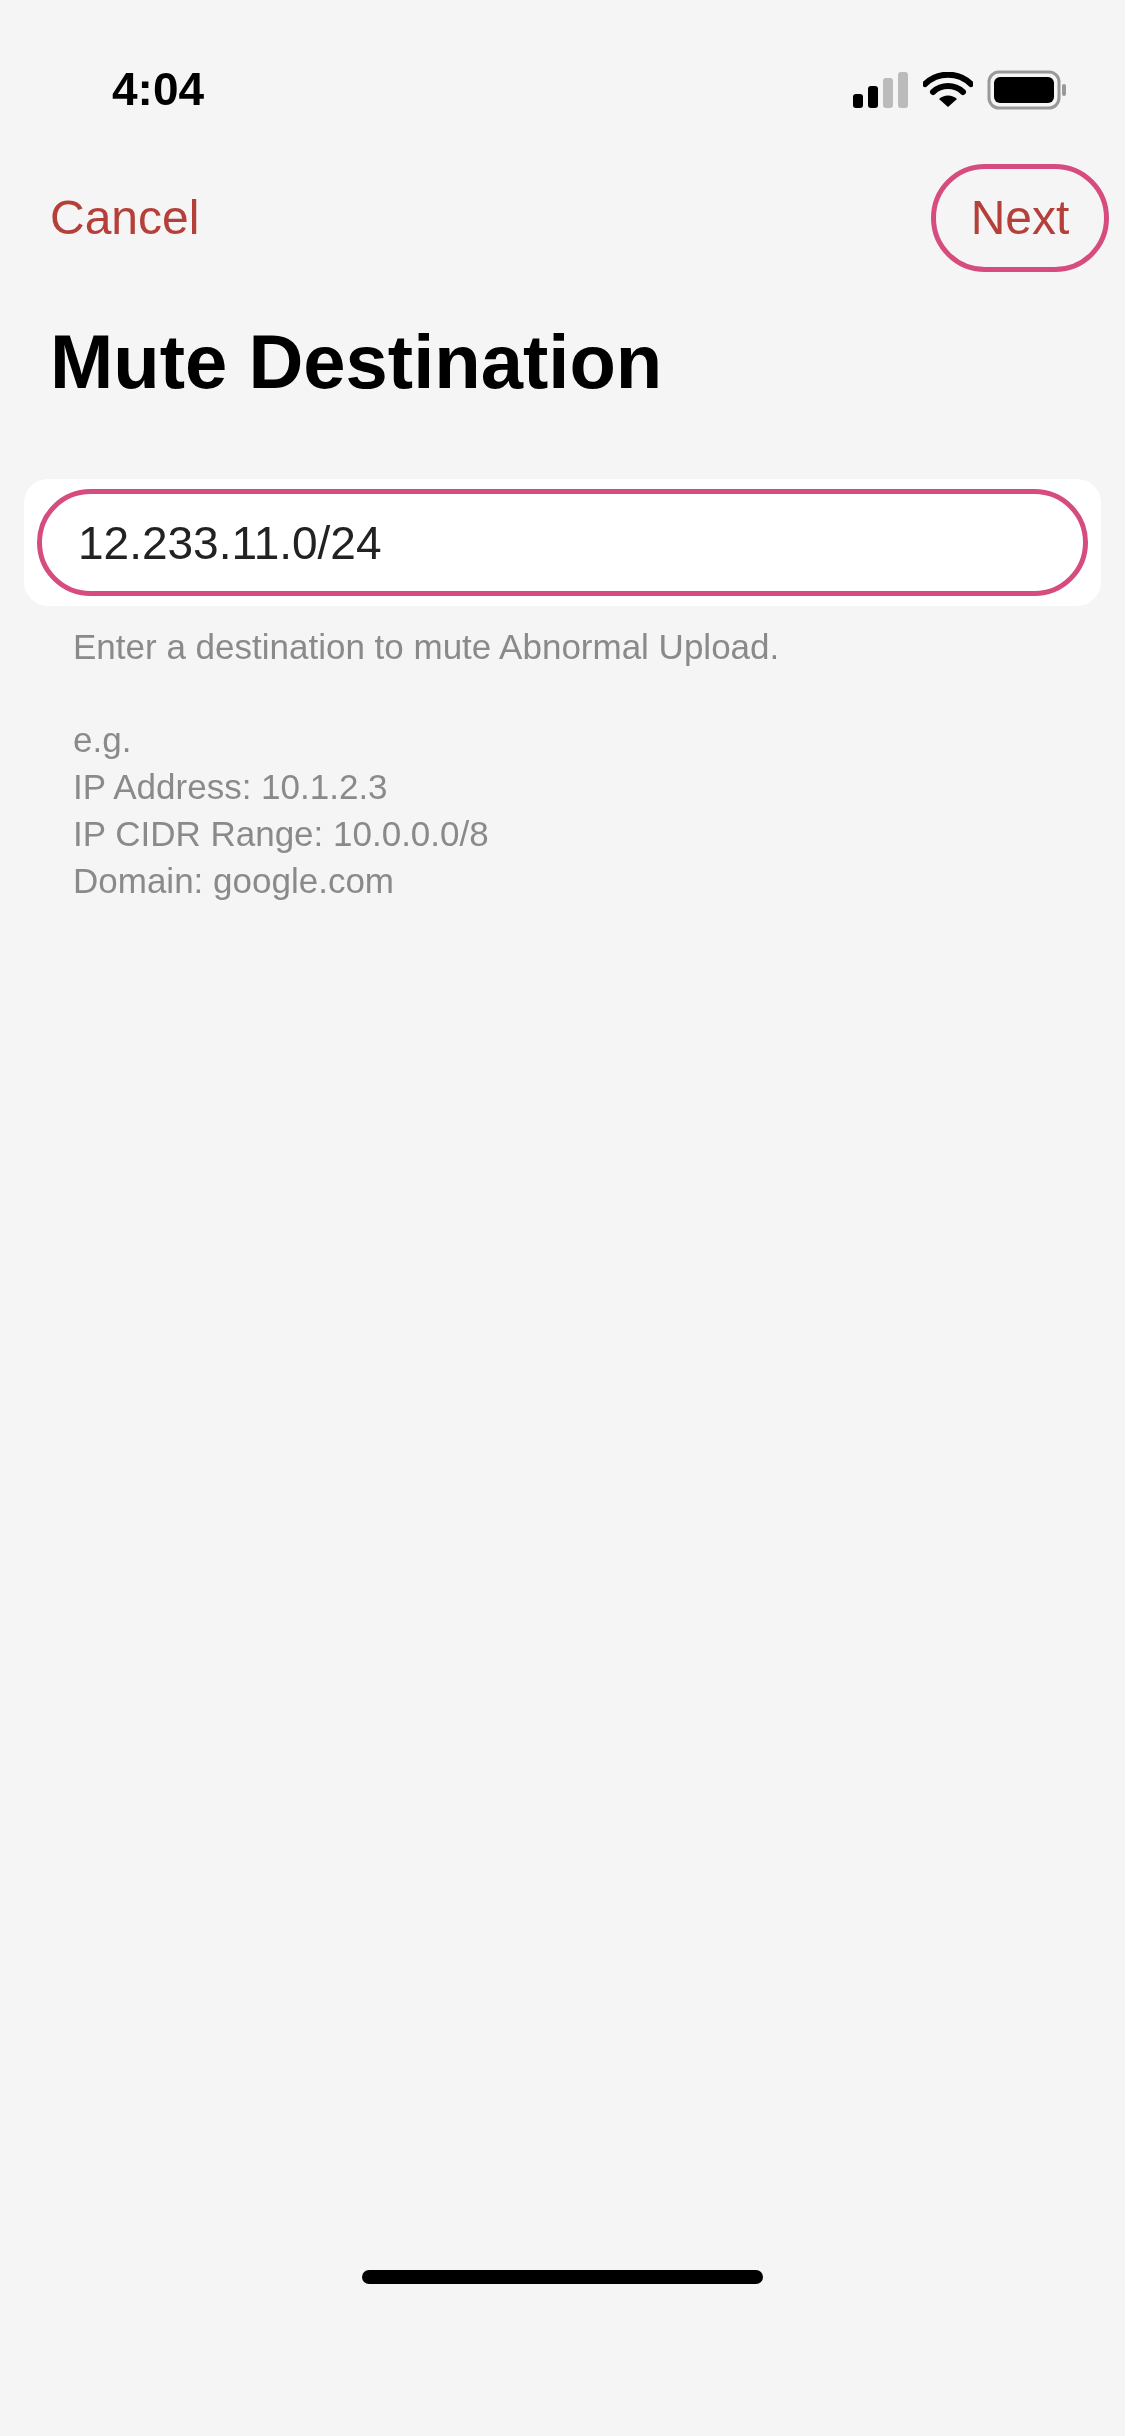 The height and width of the screenshot is (2436, 1125). I want to click on destination-field: 12.233.11.0/24, so click(562, 542).